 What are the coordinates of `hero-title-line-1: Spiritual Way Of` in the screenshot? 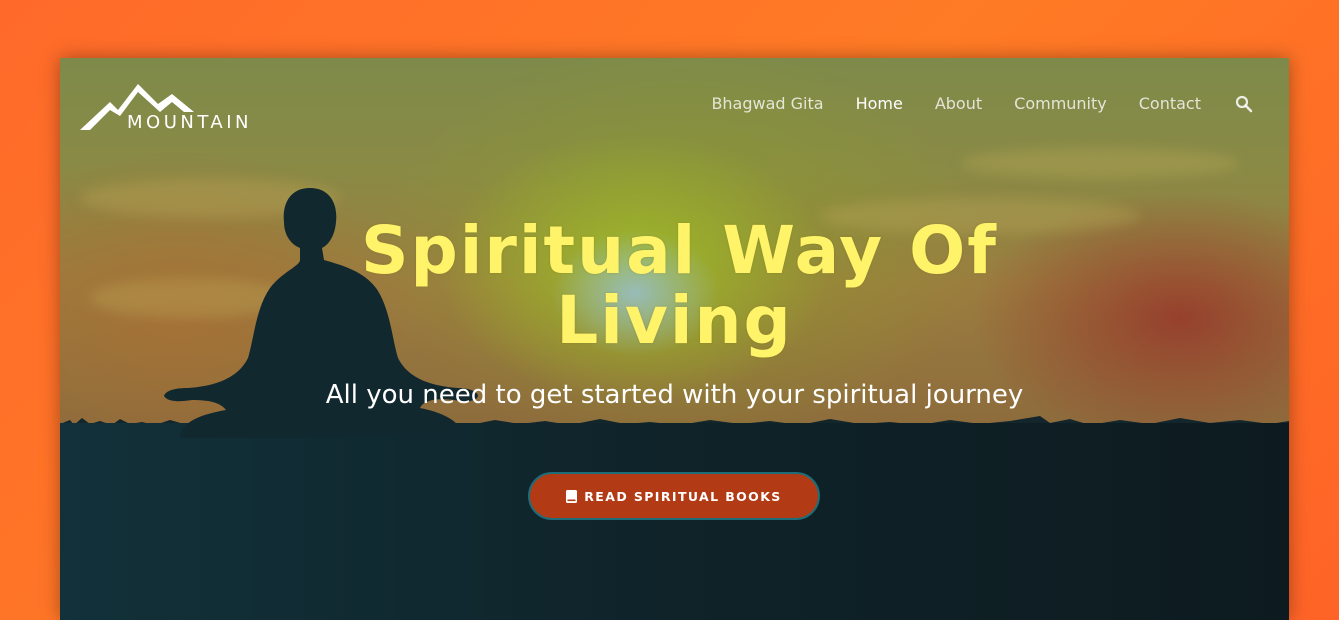 It's located at (679, 250).